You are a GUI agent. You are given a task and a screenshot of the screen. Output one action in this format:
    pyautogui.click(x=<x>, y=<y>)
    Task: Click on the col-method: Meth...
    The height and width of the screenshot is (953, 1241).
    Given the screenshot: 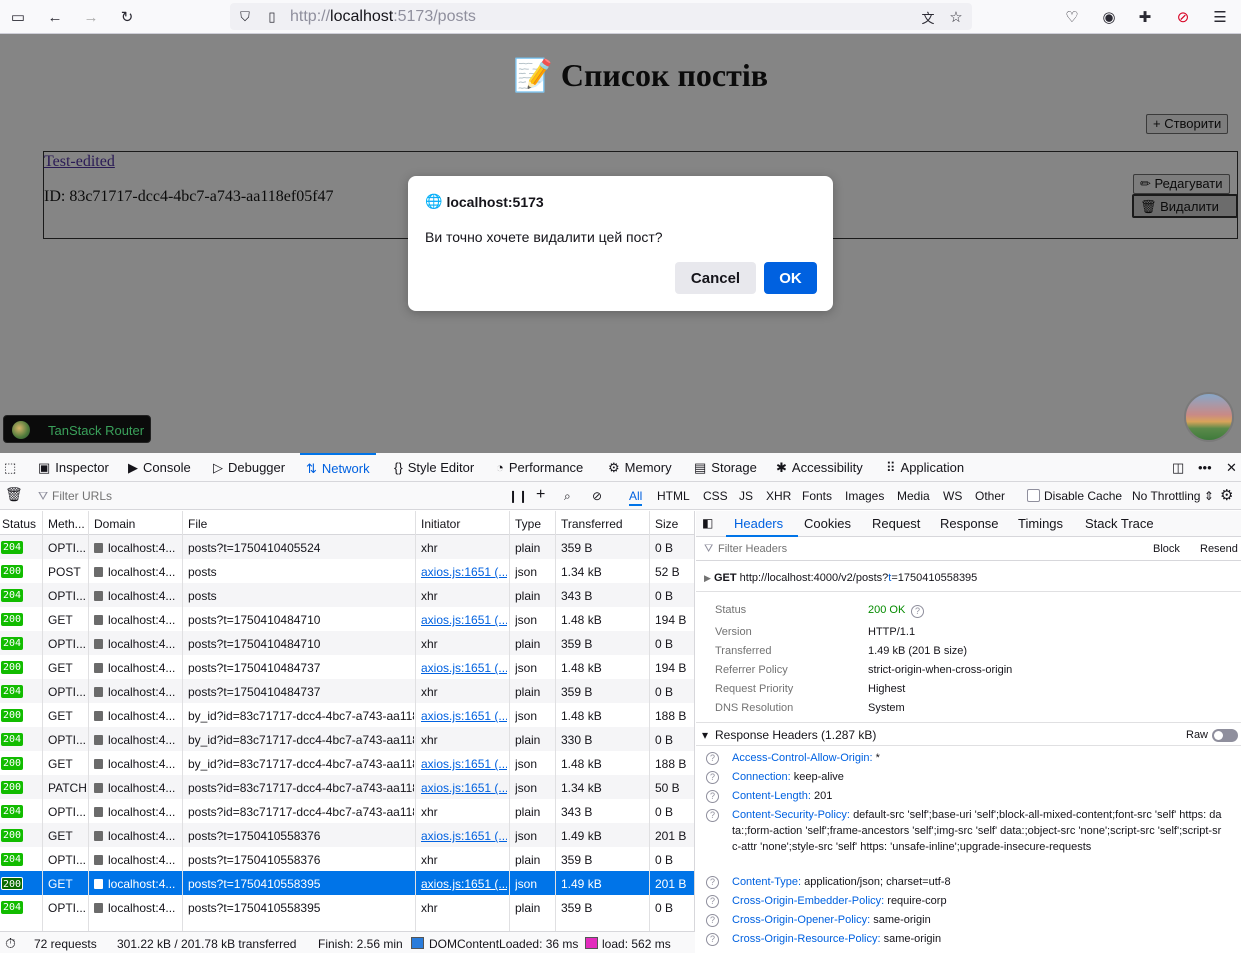 What is the action you would take?
    pyautogui.click(x=66, y=524)
    